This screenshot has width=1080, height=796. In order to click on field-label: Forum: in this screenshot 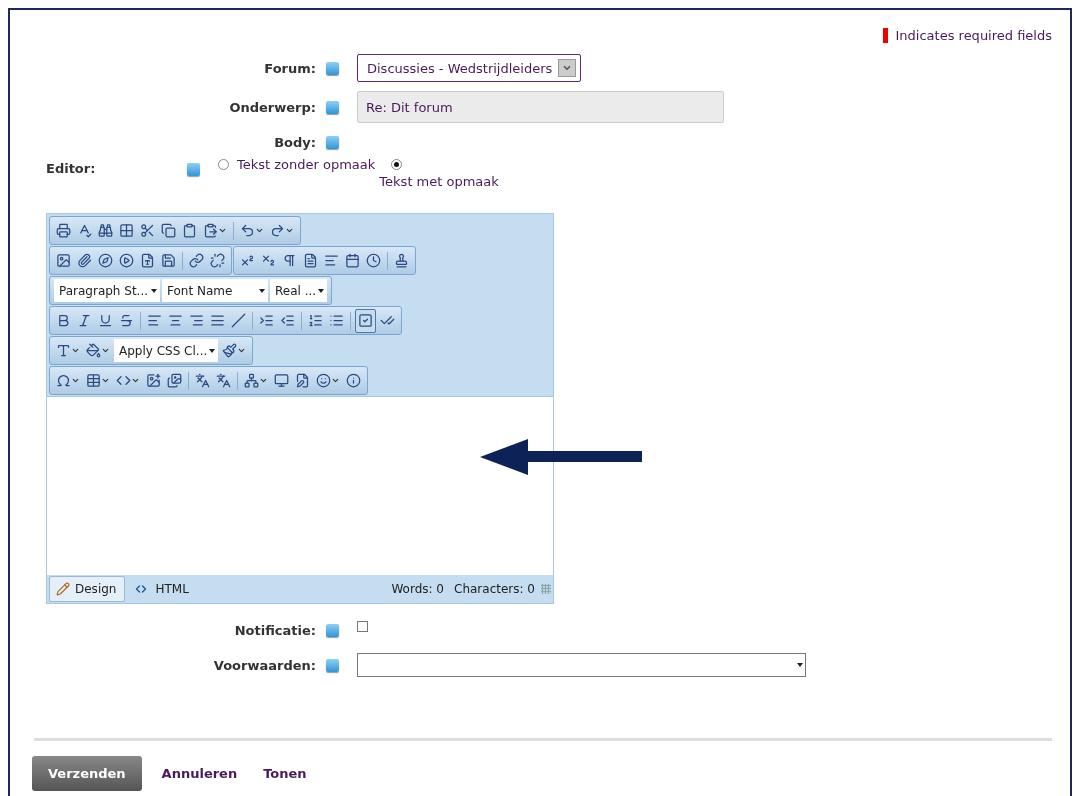, I will do `click(289, 68)`.